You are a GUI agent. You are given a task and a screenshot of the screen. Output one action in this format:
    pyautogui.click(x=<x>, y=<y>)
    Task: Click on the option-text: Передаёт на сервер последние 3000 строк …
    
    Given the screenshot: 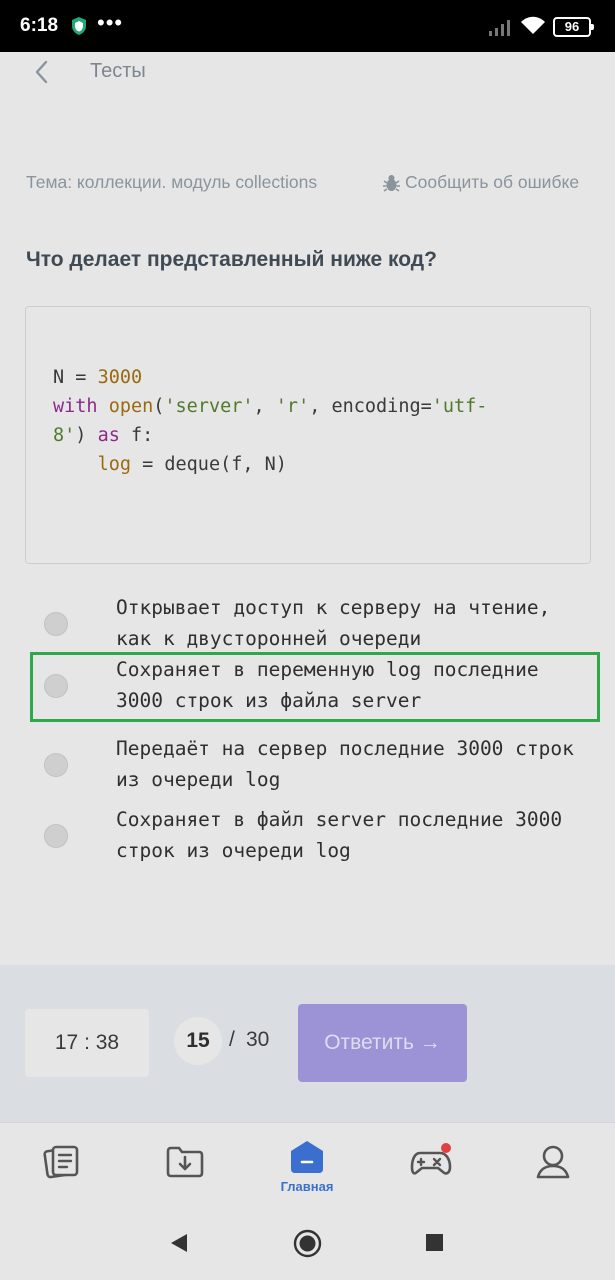 What is the action you would take?
    pyautogui.click(x=345, y=764)
    